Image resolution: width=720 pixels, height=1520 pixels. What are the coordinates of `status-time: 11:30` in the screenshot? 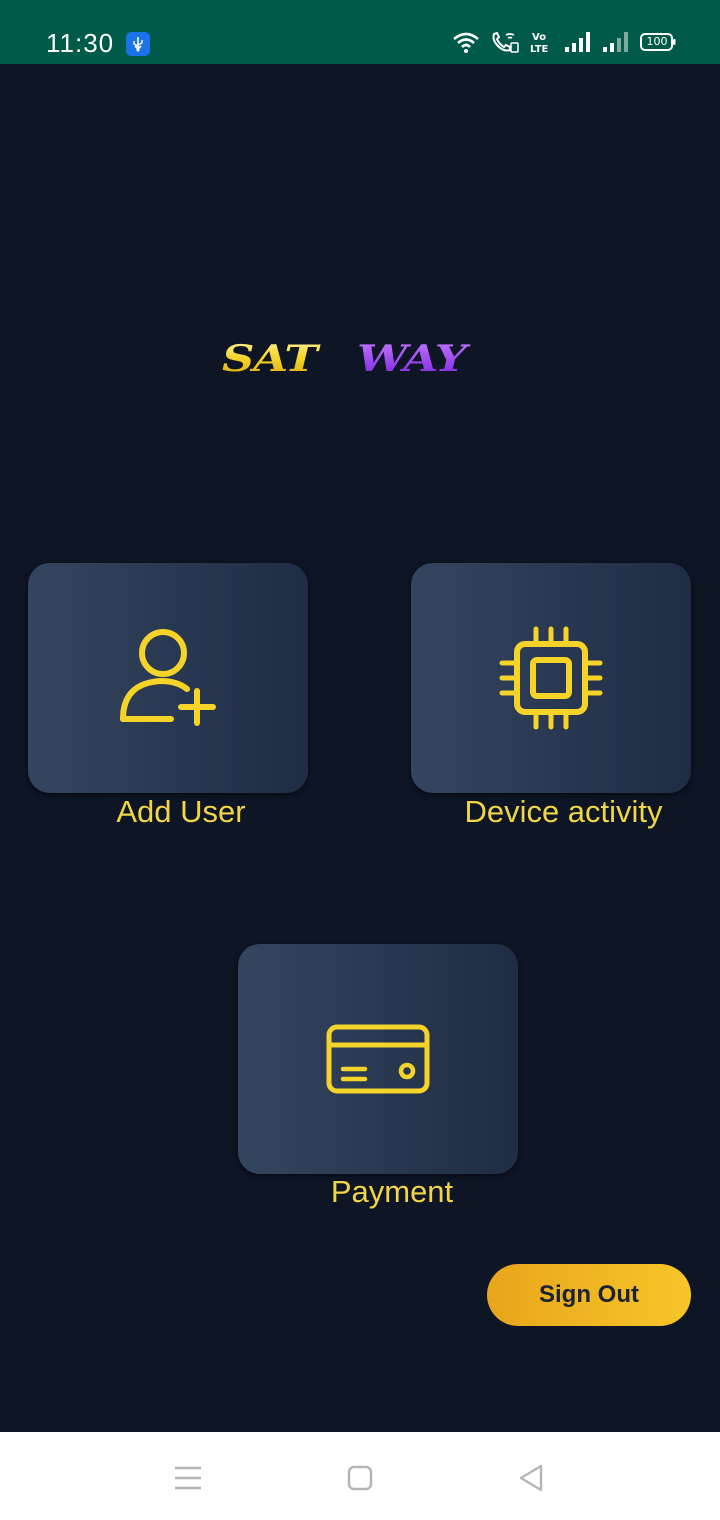 It's located at (80, 43).